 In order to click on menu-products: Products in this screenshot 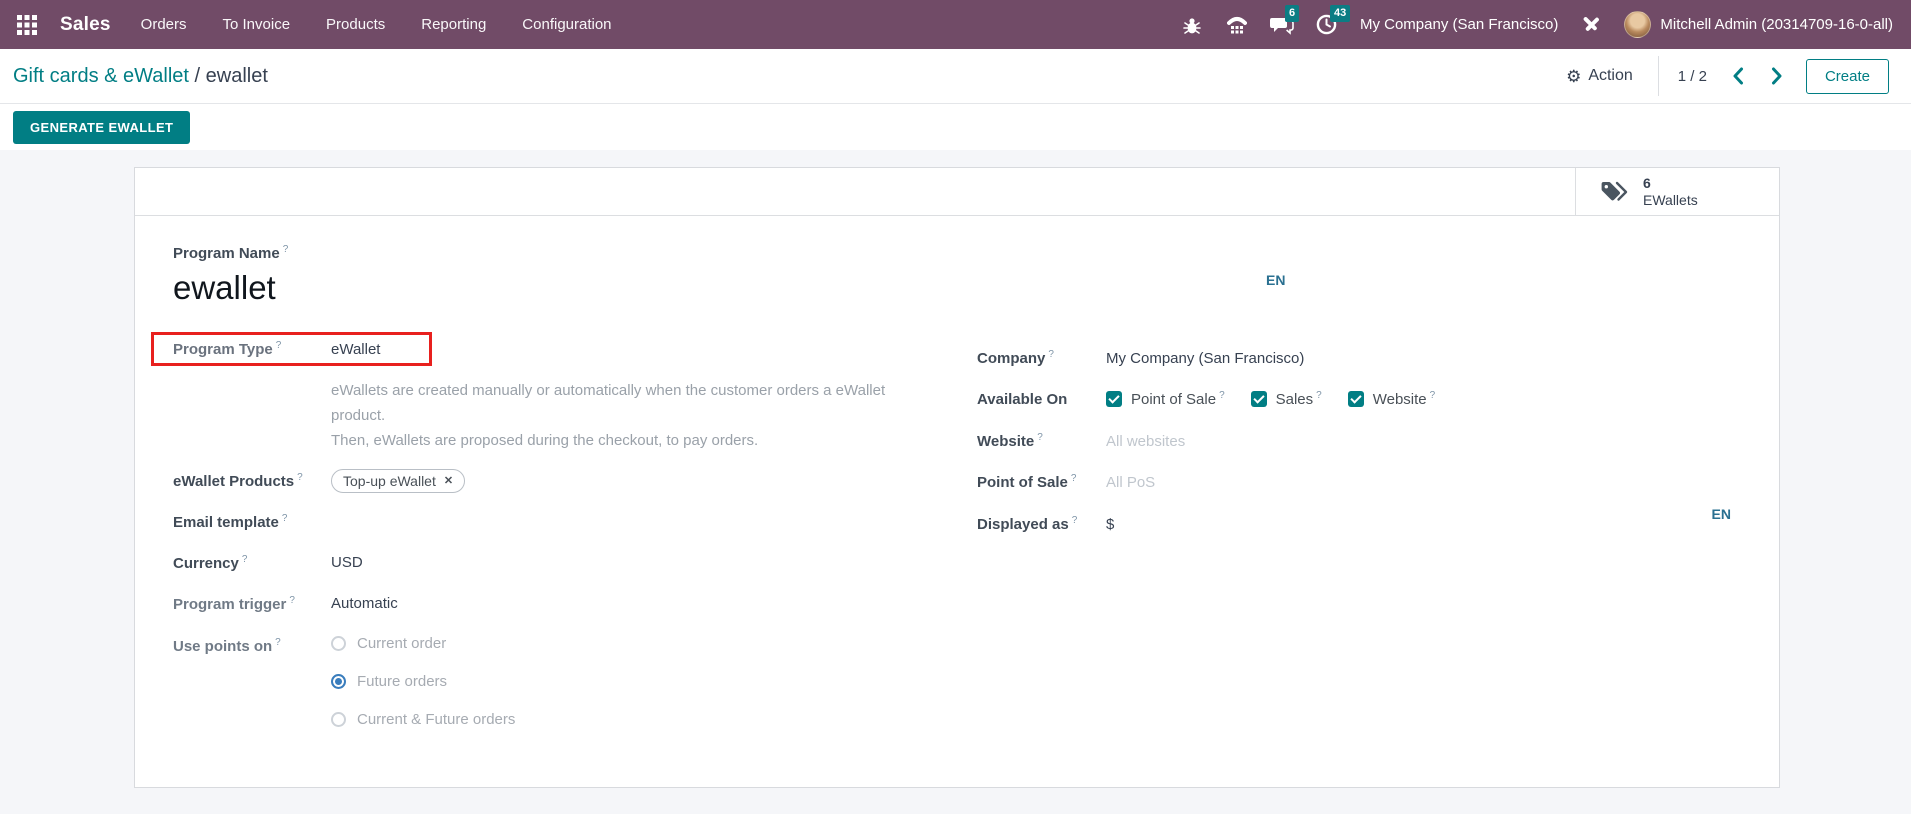, I will do `click(355, 24)`.